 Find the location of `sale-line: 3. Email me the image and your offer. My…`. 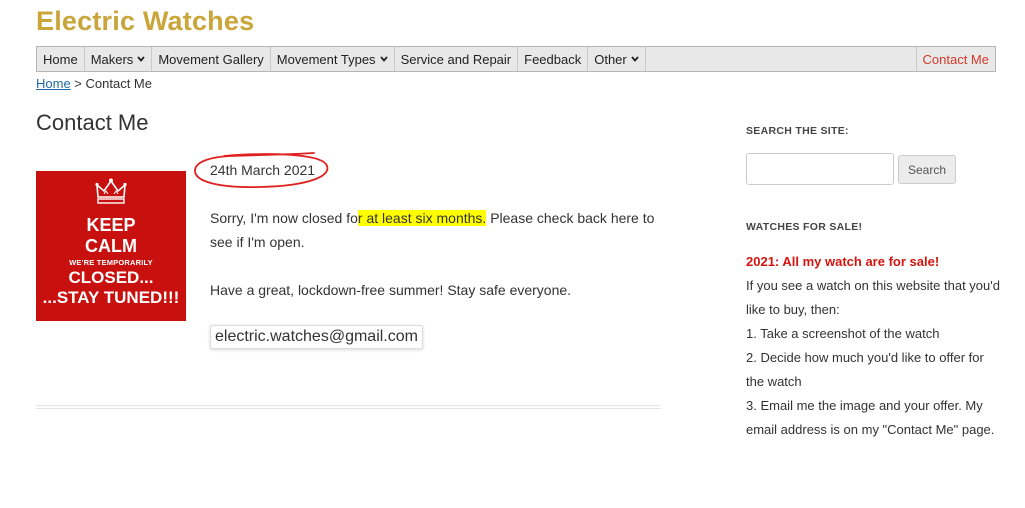

sale-line: 3. Email me the image and your offer. My… is located at coordinates (870, 417).